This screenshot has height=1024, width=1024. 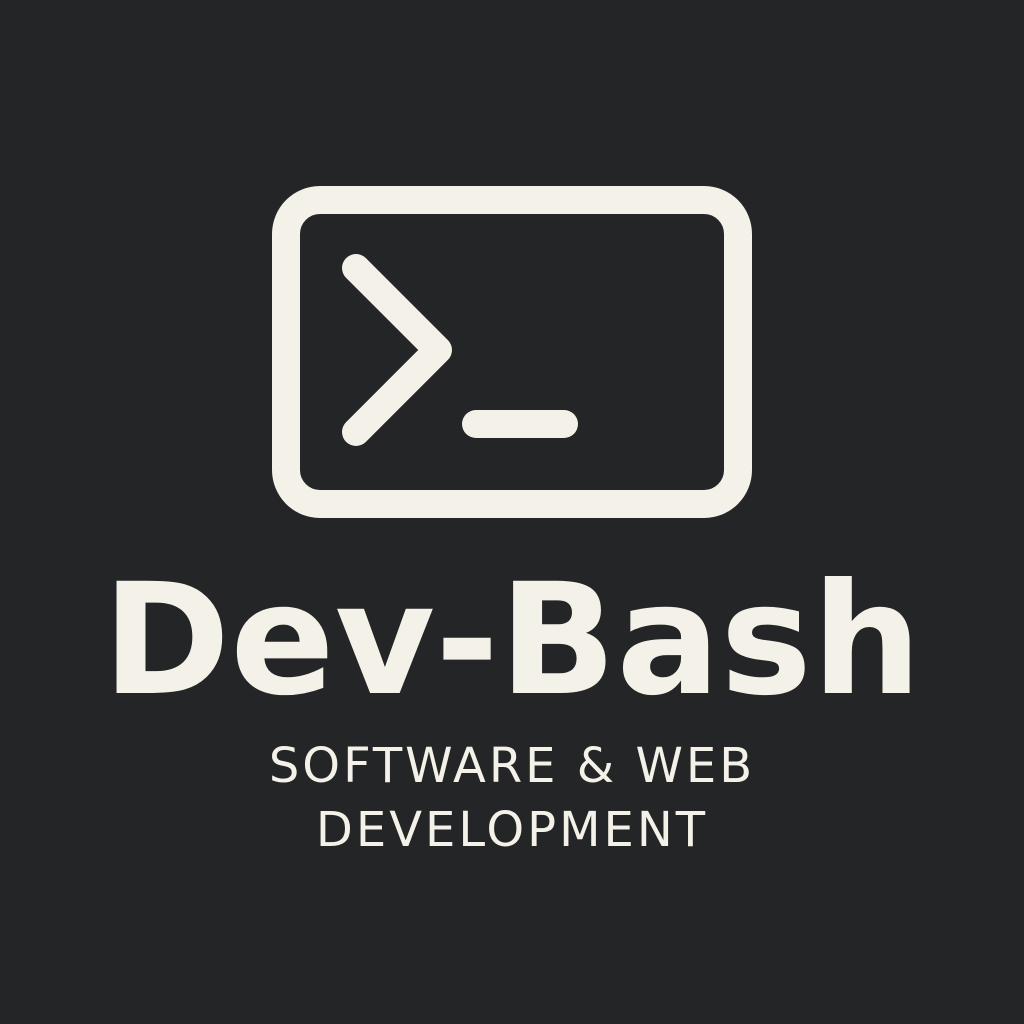 I want to click on tagline-line-1: SOFTWARE & WEB, so click(x=512, y=766).